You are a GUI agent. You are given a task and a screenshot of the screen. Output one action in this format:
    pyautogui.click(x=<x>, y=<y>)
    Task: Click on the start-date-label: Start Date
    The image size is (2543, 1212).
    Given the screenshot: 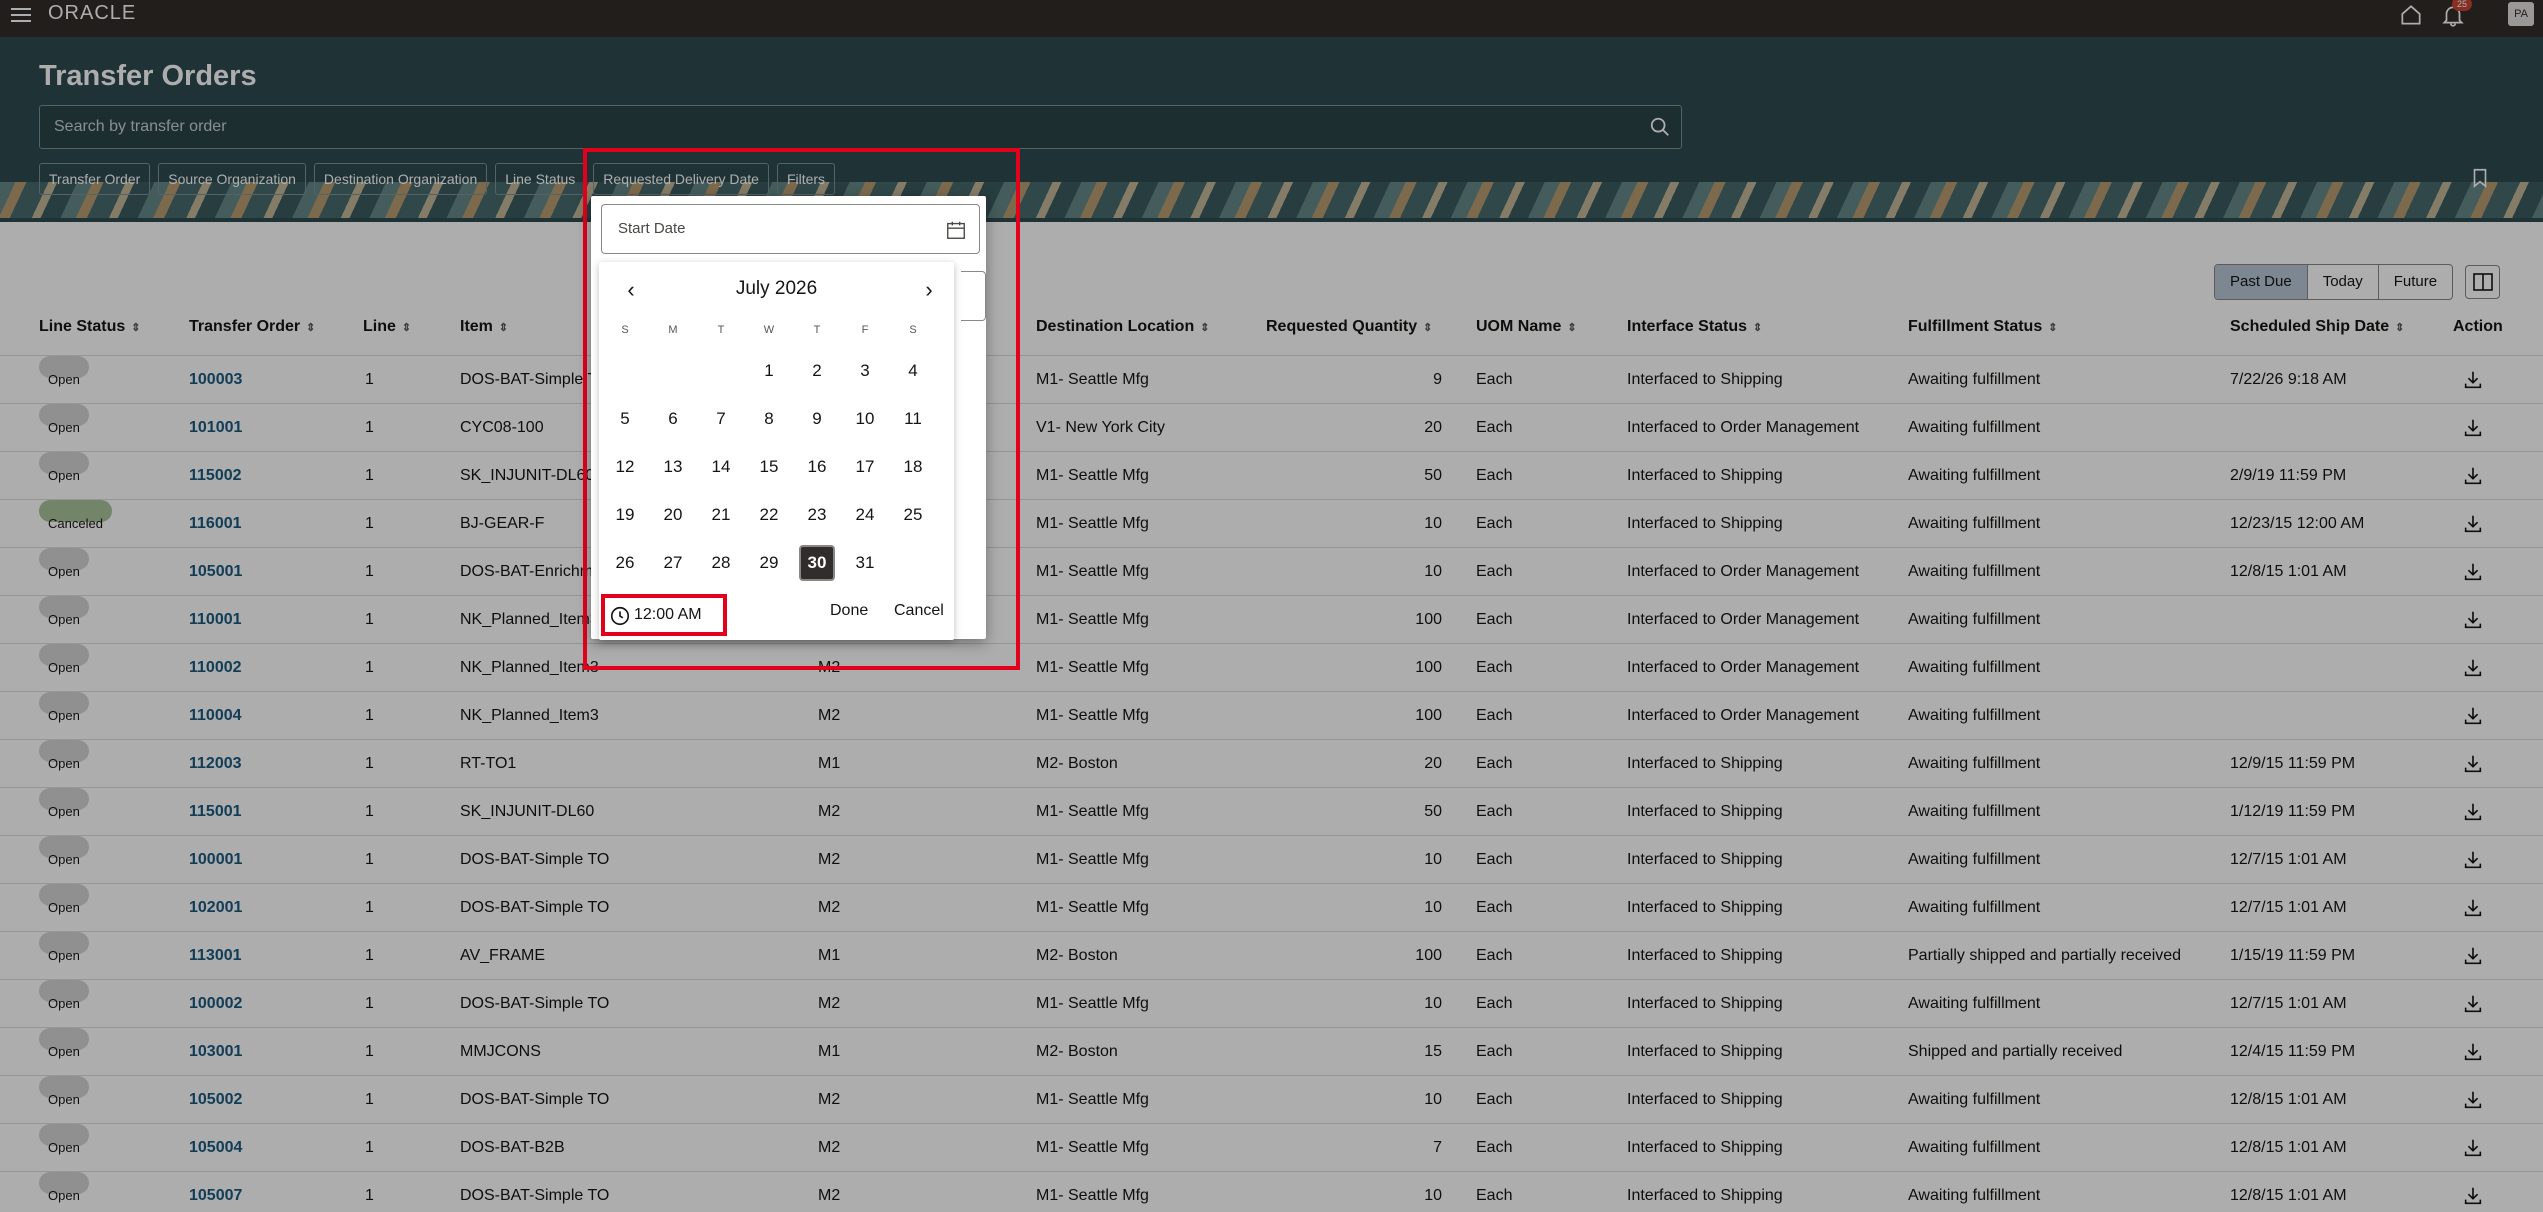 What is the action you would take?
    pyautogui.click(x=652, y=228)
    